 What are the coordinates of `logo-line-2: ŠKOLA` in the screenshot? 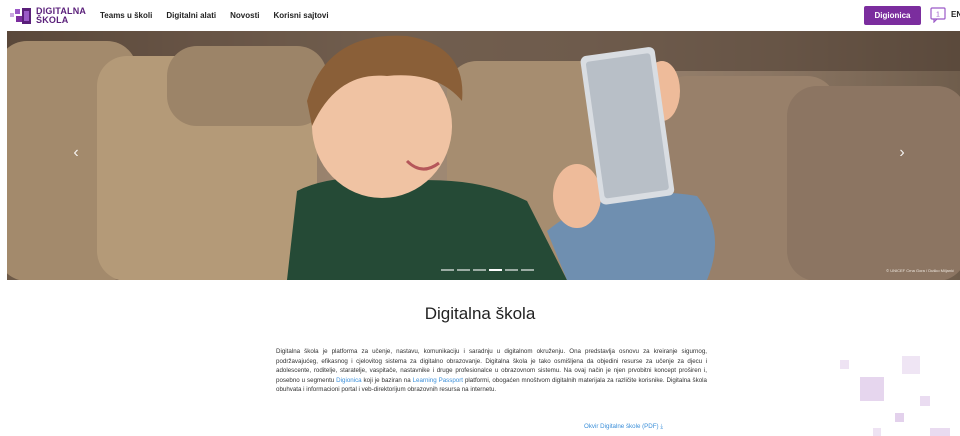 It's located at (52, 19).